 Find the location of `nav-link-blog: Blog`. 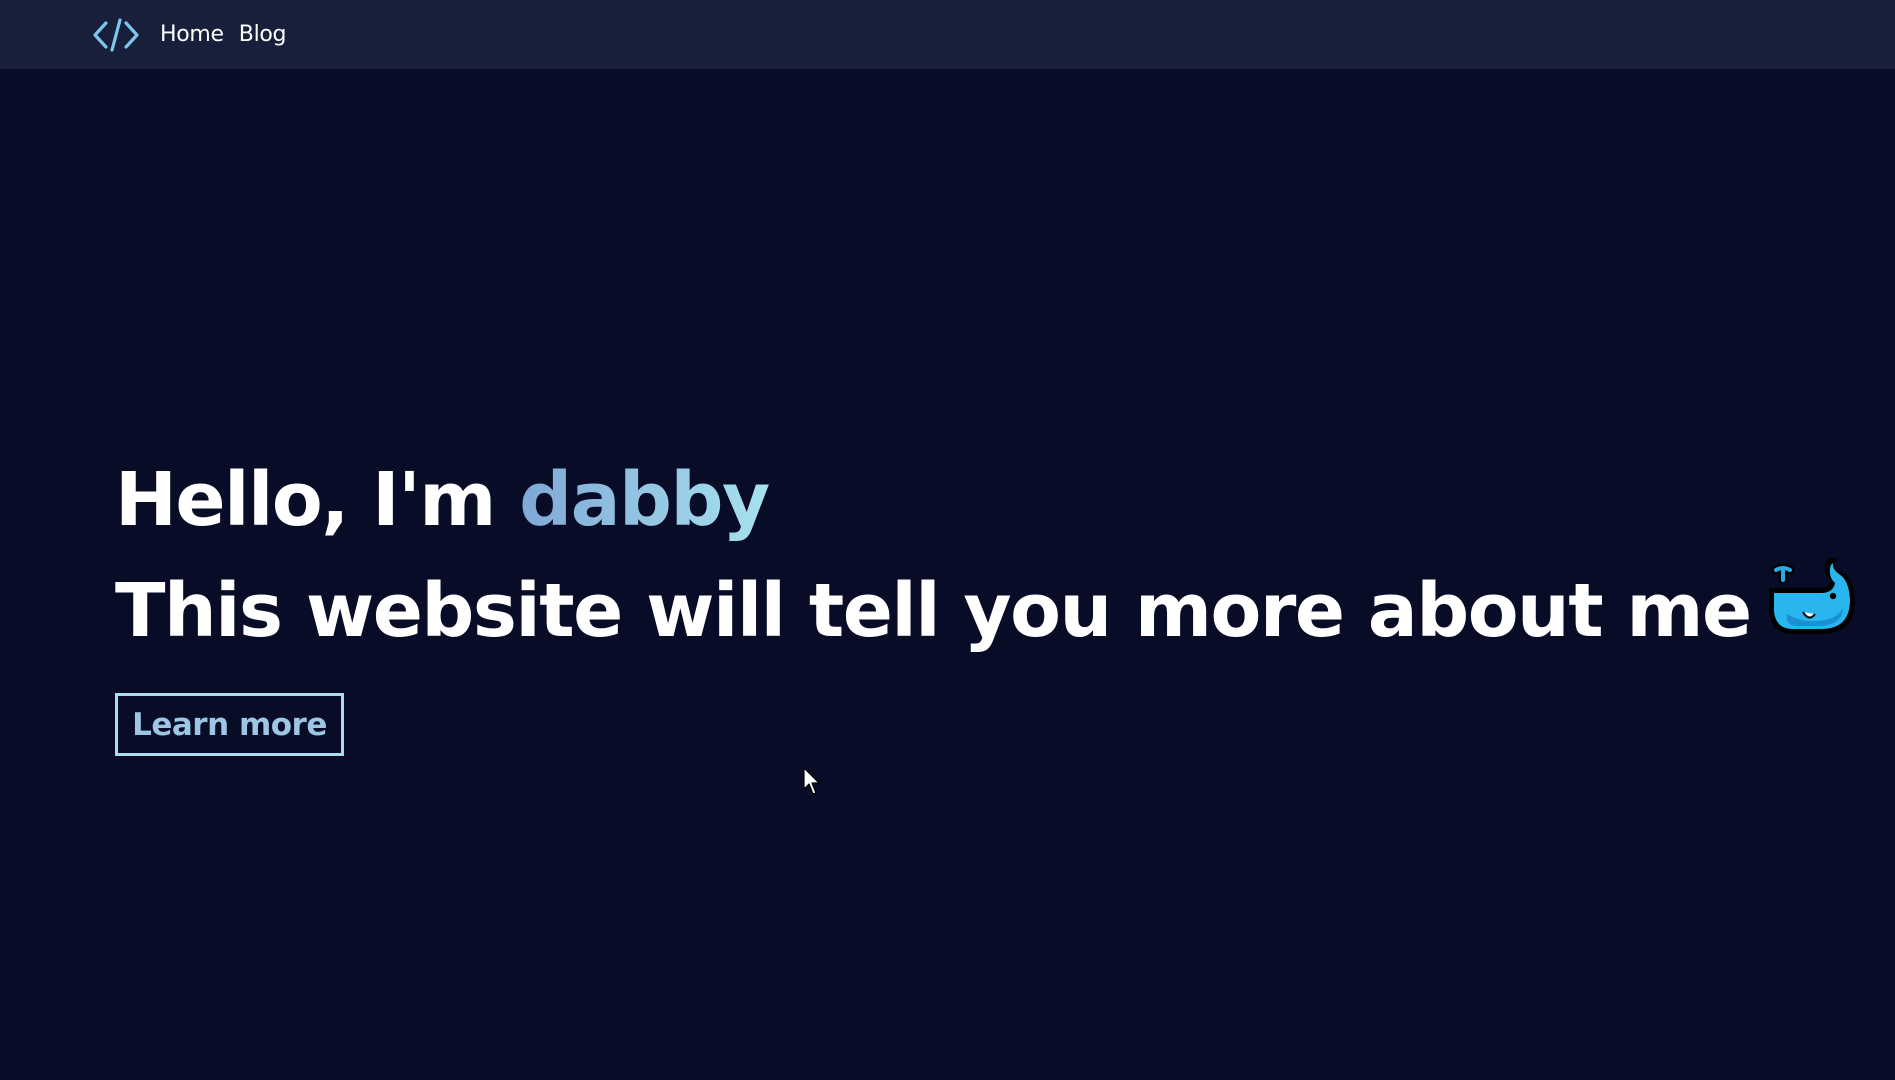

nav-link-blog: Blog is located at coordinates (263, 34).